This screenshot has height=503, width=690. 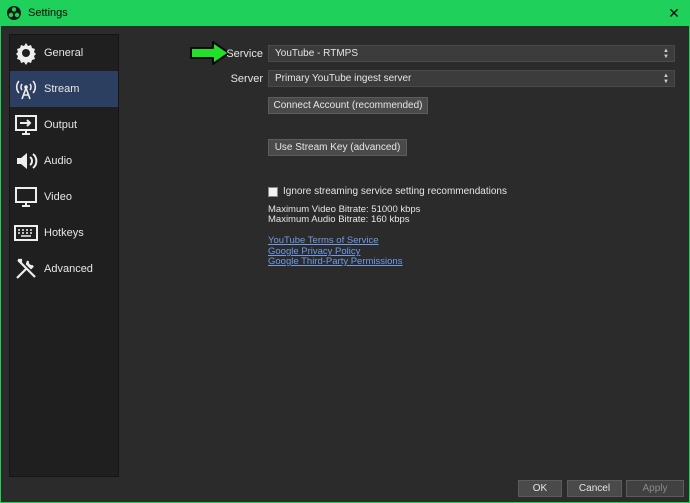 I want to click on apply-button: Apply, so click(x=655, y=488).